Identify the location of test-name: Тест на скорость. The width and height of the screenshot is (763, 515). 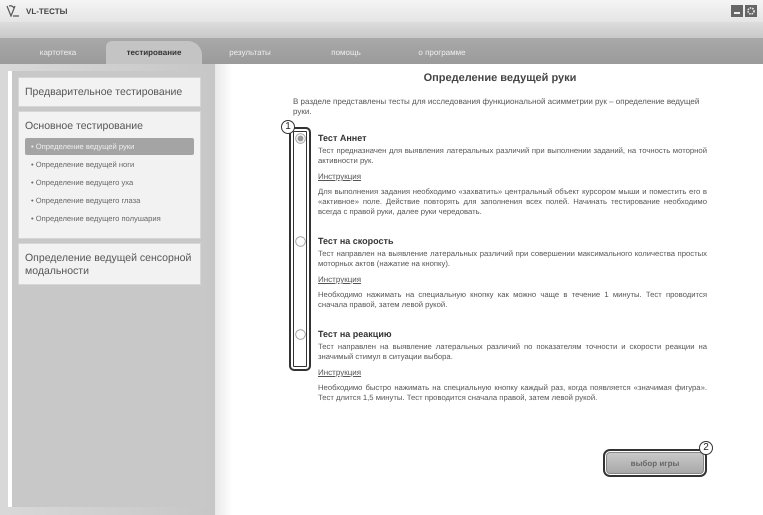
(356, 241).